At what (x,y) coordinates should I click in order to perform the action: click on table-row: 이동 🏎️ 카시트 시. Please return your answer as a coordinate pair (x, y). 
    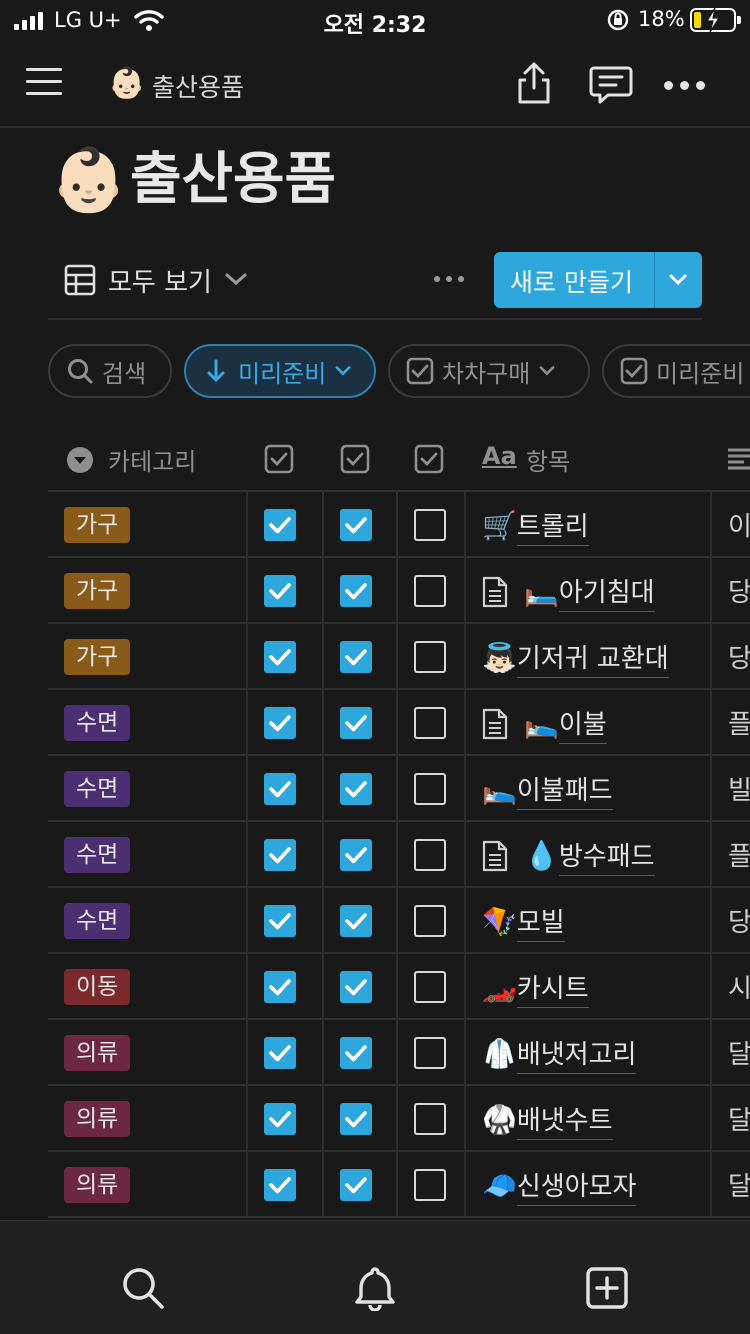
    Looking at the image, I should click on (399, 987).